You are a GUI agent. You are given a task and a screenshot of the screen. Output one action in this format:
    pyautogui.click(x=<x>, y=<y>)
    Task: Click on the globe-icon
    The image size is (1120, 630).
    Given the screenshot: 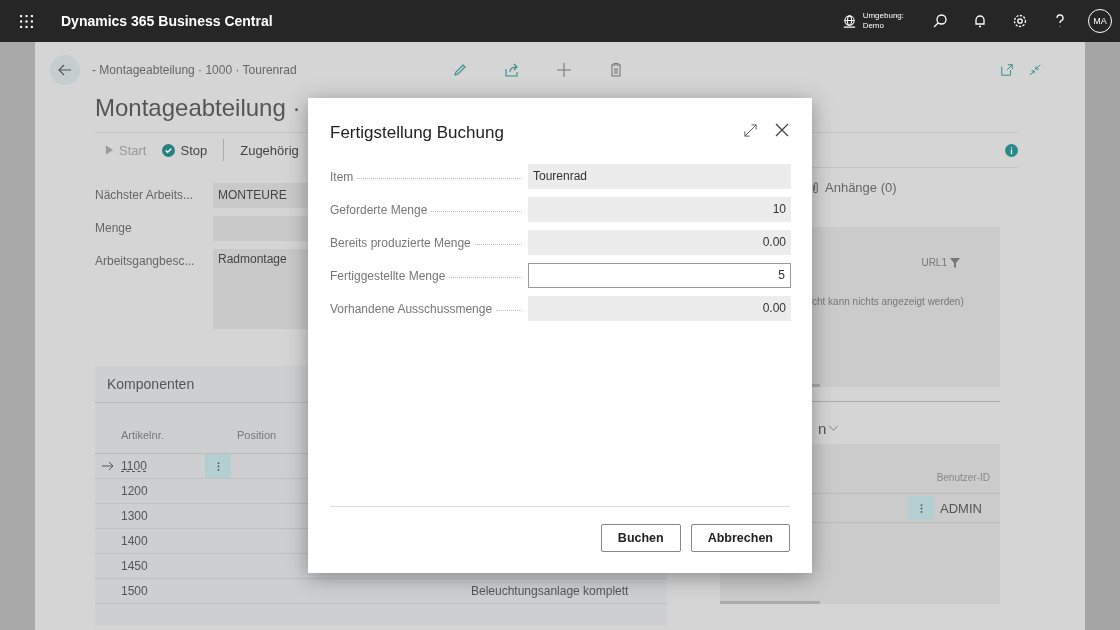 What is the action you would take?
    pyautogui.click(x=849, y=21)
    